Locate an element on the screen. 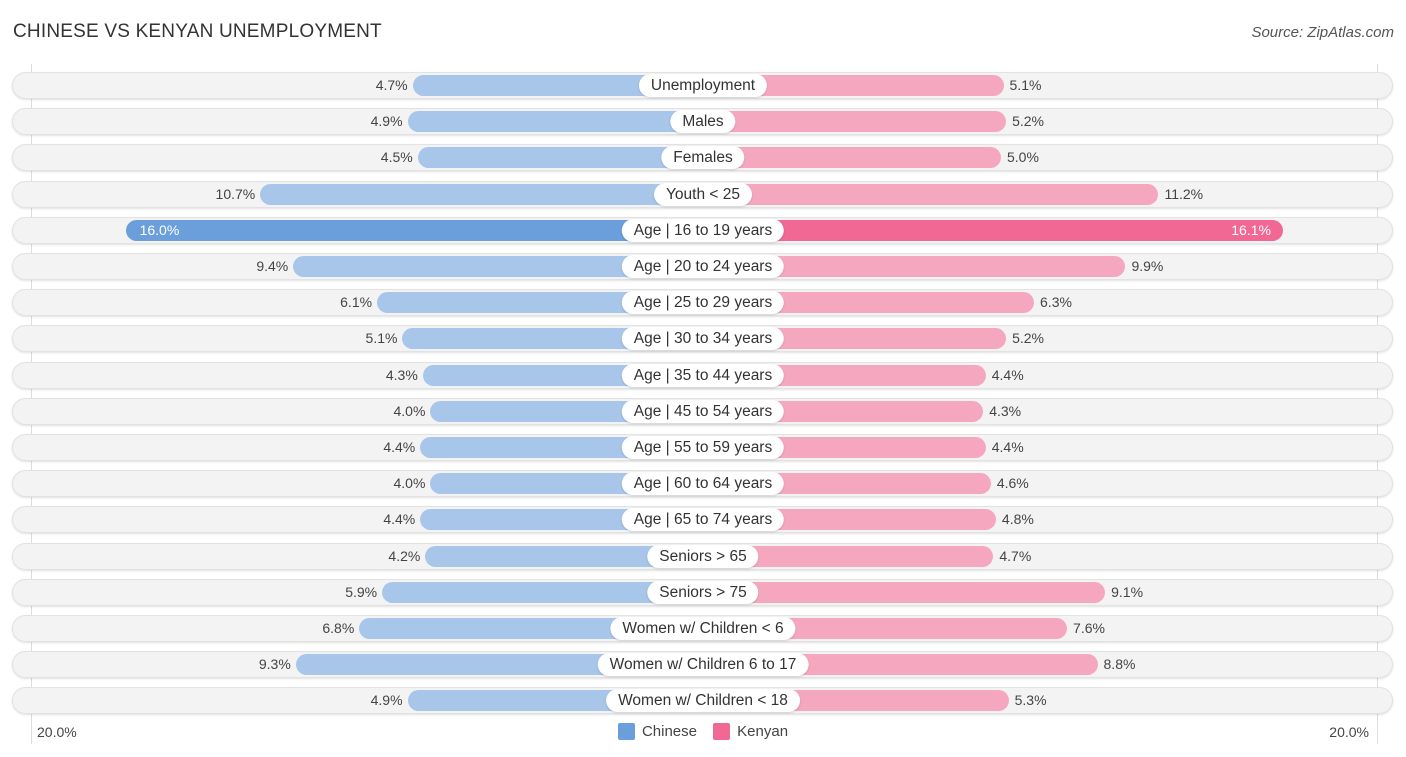 Image resolution: width=1406 pixels, height=757 pixels. category-label: Women w/ Children 6 to 17 is located at coordinates (703, 665).